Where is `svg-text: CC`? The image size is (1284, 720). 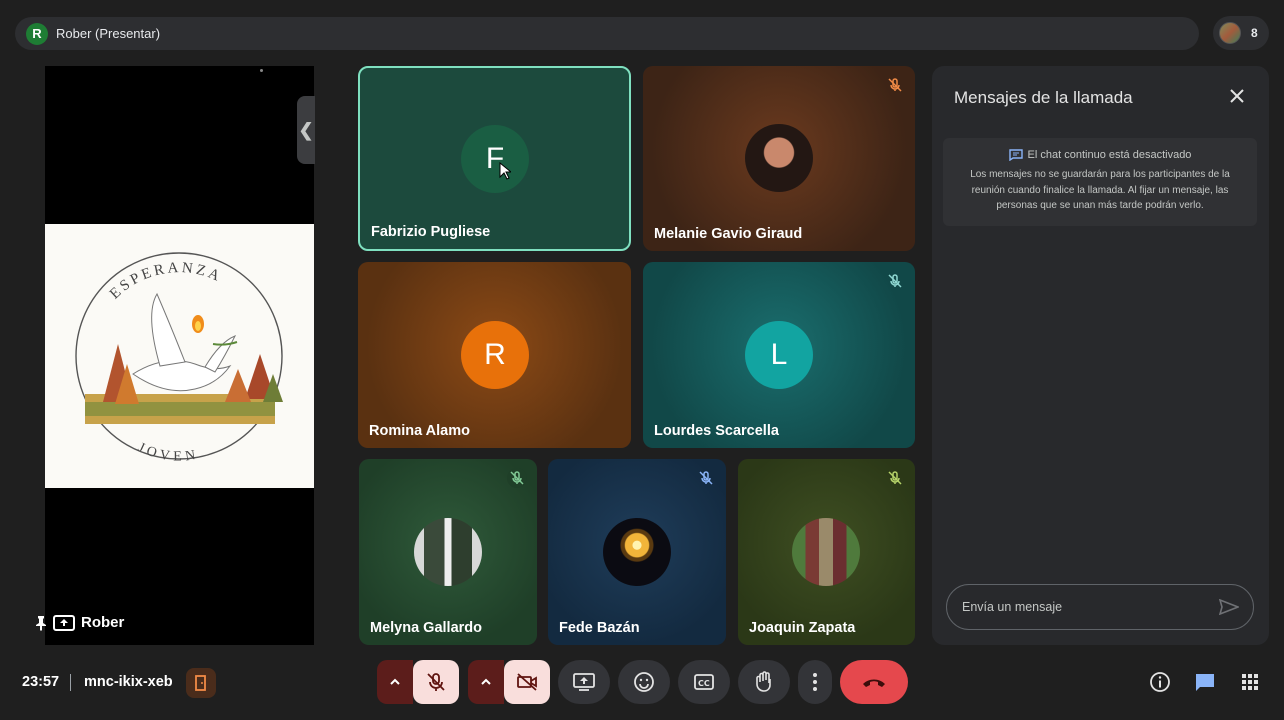
svg-text: CC is located at coordinates (704, 683).